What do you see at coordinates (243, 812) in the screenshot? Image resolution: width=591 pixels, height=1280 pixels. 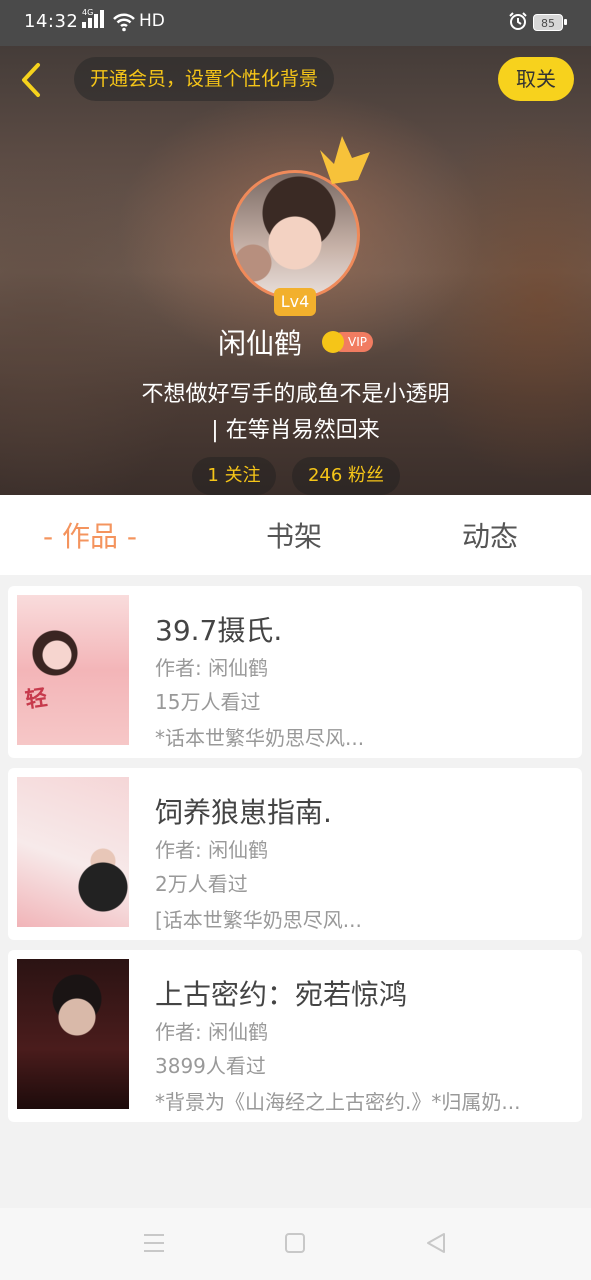 I see `book-title: 饲养狼崽指南.` at bounding box center [243, 812].